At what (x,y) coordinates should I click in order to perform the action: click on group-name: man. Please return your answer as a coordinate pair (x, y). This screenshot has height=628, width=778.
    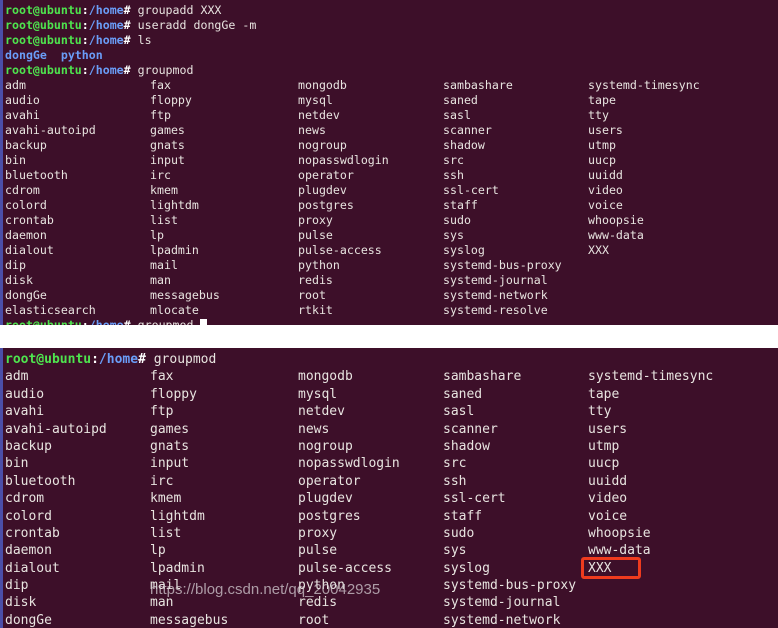
    Looking at the image, I should click on (160, 280).